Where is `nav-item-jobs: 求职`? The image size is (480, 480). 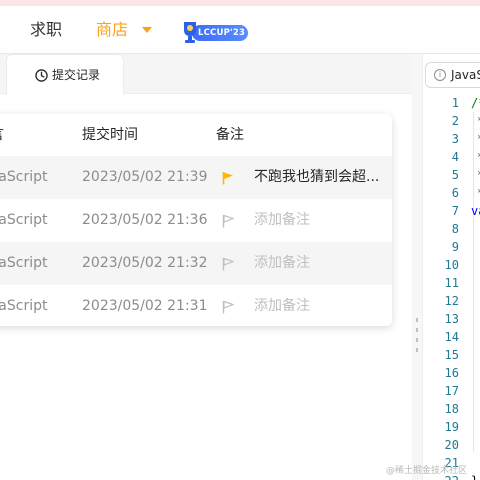
nav-item-jobs: 求职 is located at coordinates (46, 30).